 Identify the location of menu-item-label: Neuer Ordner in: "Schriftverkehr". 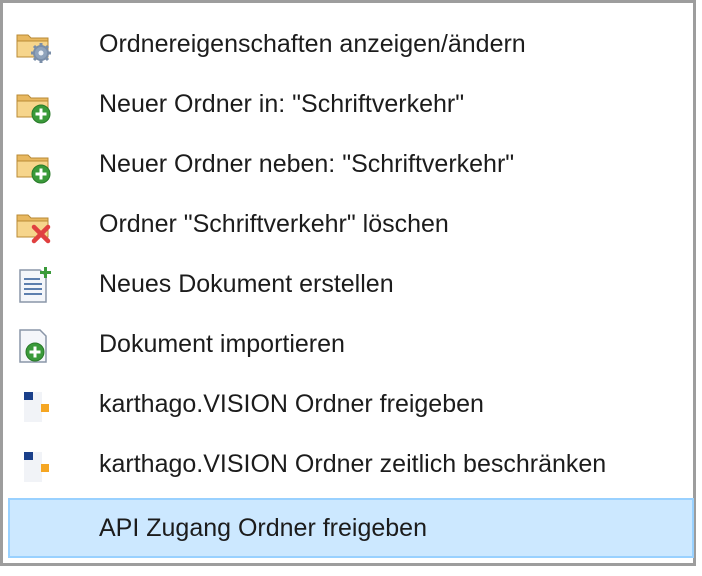
(282, 104).